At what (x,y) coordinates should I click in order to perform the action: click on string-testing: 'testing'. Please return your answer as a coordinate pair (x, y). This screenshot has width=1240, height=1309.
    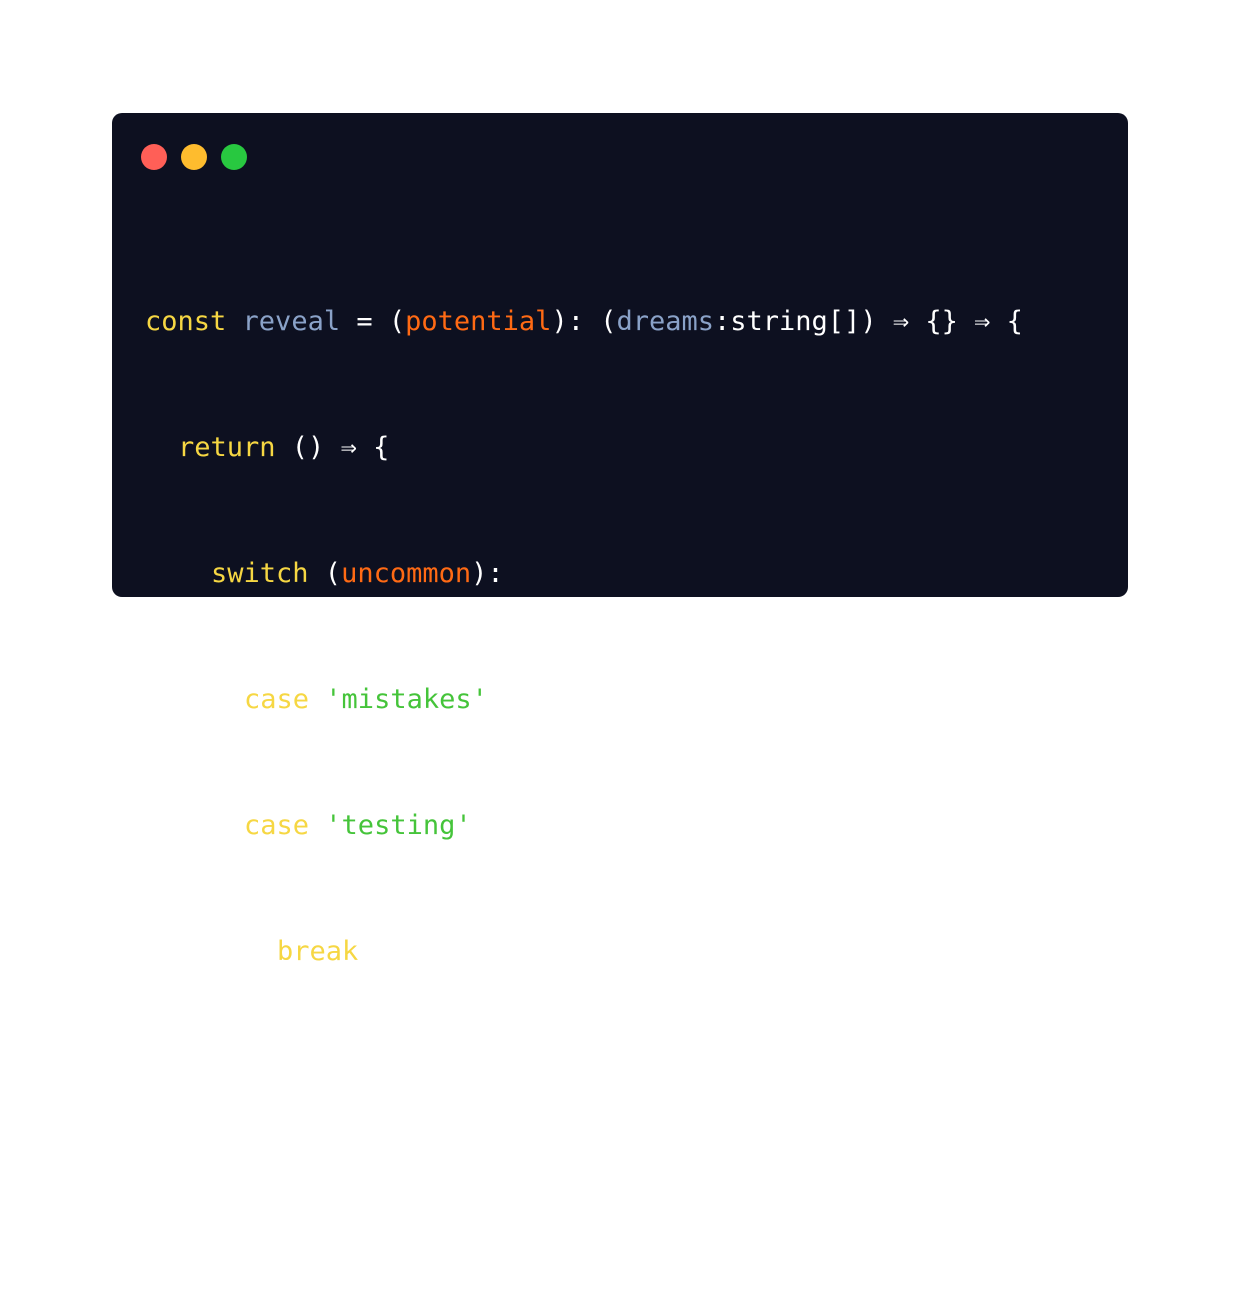
    Looking at the image, I should click on (398, 825).